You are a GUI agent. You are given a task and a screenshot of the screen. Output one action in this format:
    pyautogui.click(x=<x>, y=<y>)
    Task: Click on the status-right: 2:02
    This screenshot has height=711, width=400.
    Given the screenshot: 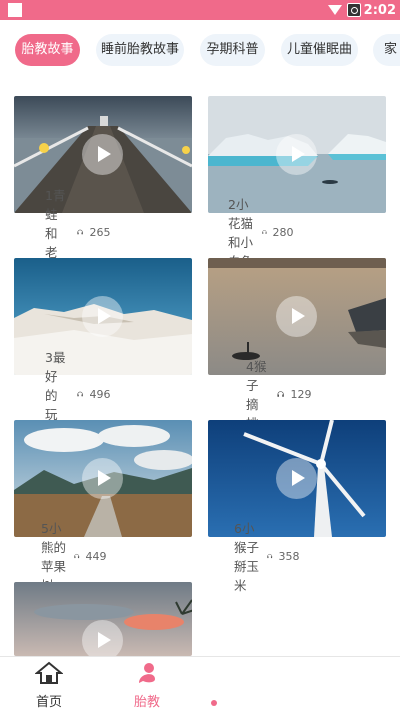 What is the action you would take?
    pyautogui.click(x=361, y=10)
    